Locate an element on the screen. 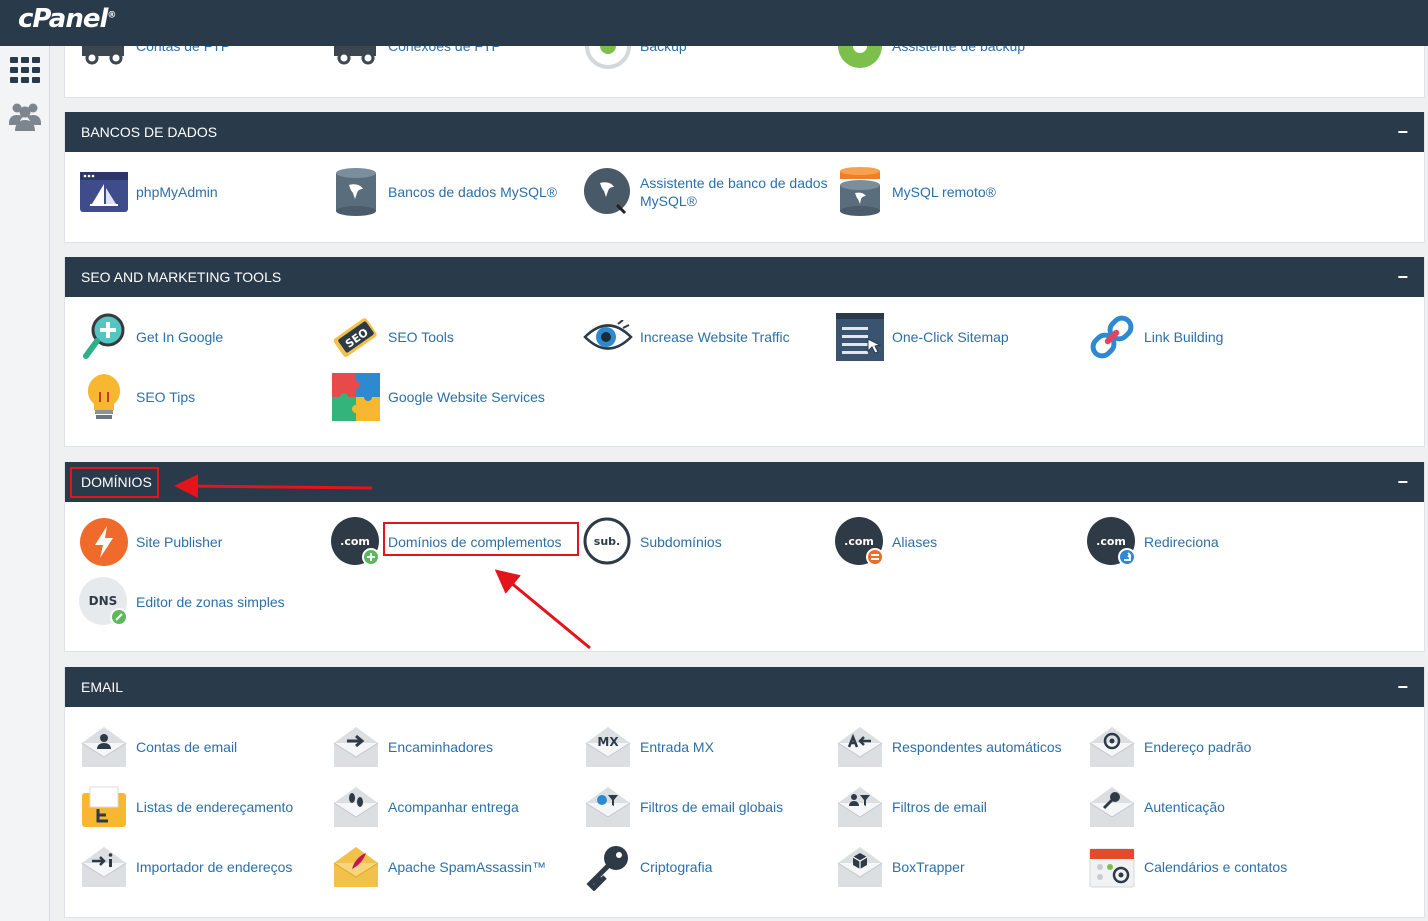 Image resolution: width=1428 pixels, height=921 pixels. email-accounts-link: Contas de email is located at coordinates (205, 747).